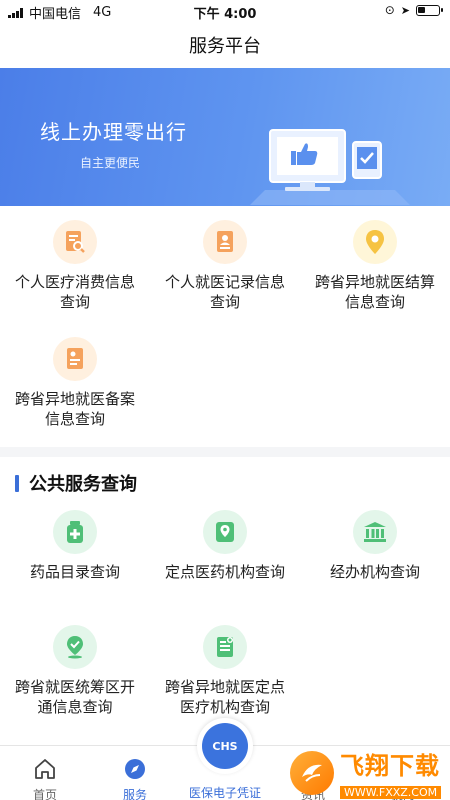 The width and height of the screenshot is (450, 800). I want to click on service-pooling-area: 跨省就医统筹区开 通信息查询, so click(75, 671).